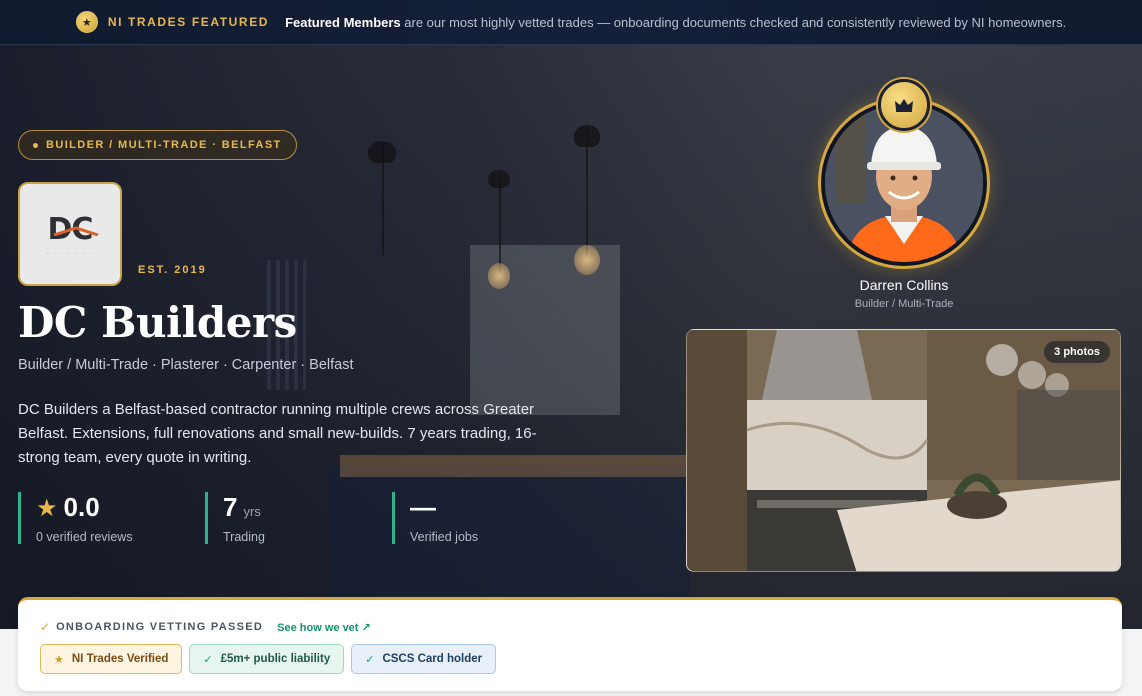 The width and height of the screenshot is (1142, 696). I want to click on logo-tagline-mark: · · · · · · ·, so click(70, 253).